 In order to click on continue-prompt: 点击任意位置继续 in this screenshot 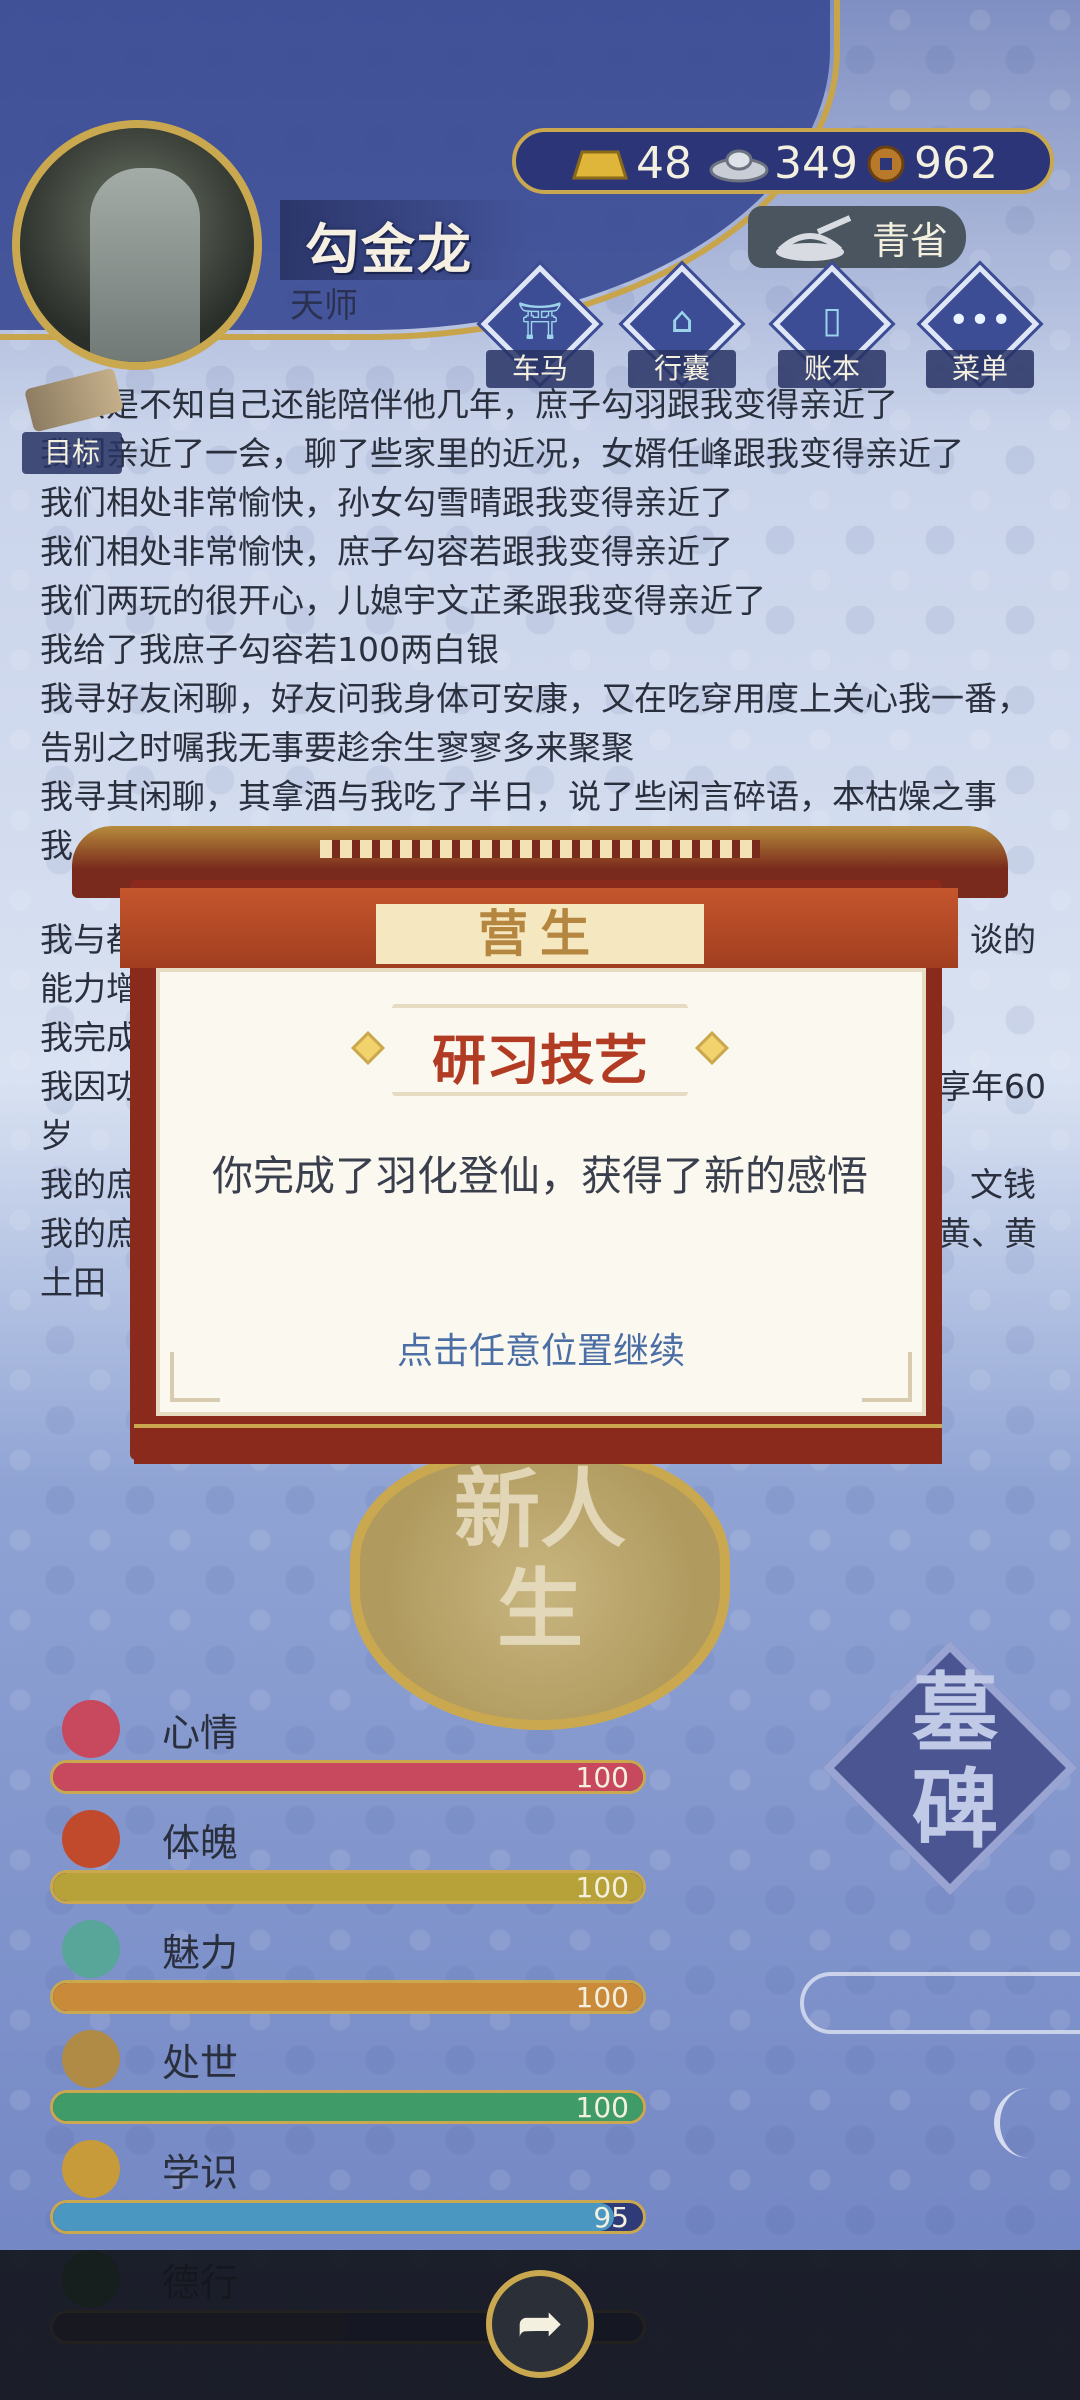, I will do `click(541, 1348)`.